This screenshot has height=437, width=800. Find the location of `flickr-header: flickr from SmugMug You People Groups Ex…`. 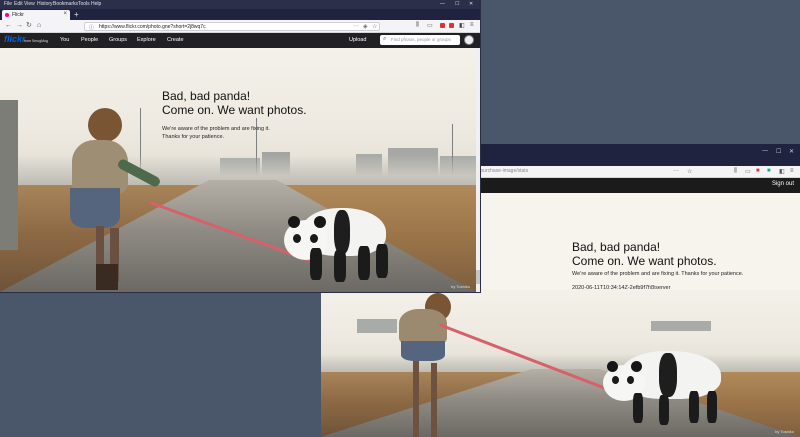

flickr-header: flickr from SmugMug You People Groups Ex… is located at coordinates (240, 40).